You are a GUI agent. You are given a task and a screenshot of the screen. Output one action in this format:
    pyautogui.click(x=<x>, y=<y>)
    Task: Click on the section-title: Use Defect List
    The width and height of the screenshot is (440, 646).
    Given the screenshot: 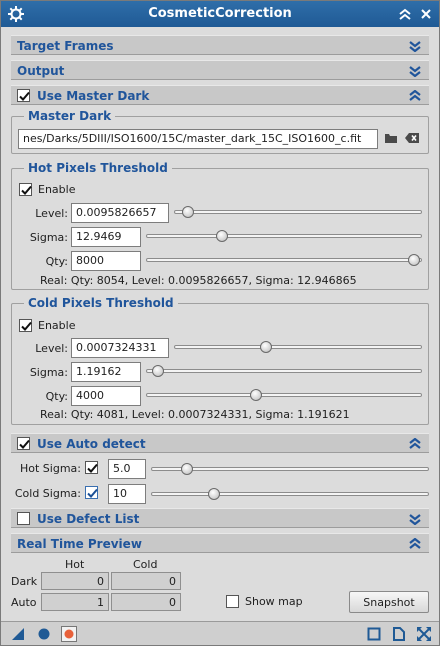 What is the action you would take?
    pyautogui.click(x=88, y=519)
    